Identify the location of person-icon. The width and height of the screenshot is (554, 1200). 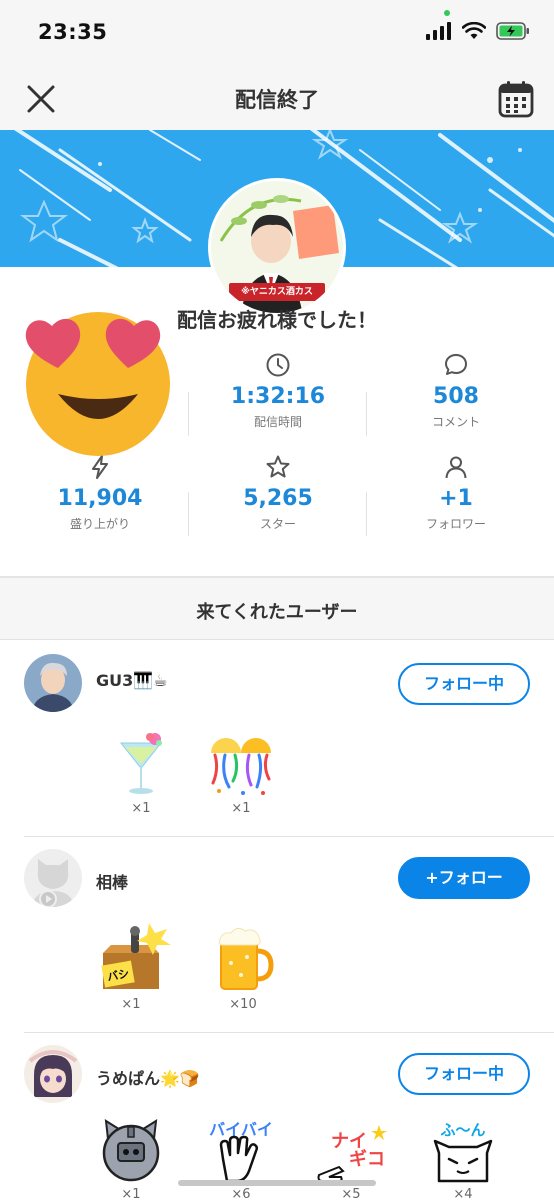
(456, 467).